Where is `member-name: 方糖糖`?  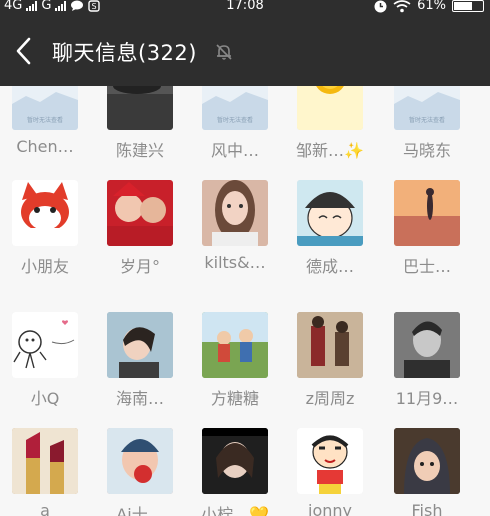 member-name: 方糖糖 is located at coordinates (234, 398).